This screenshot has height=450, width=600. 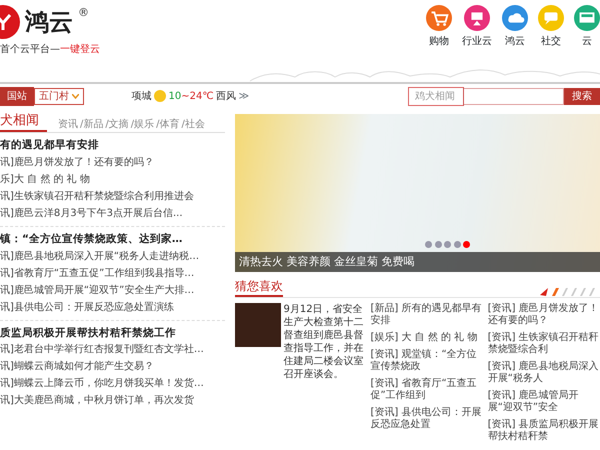 I want to click on building-icon, so click(x=477, y=18).